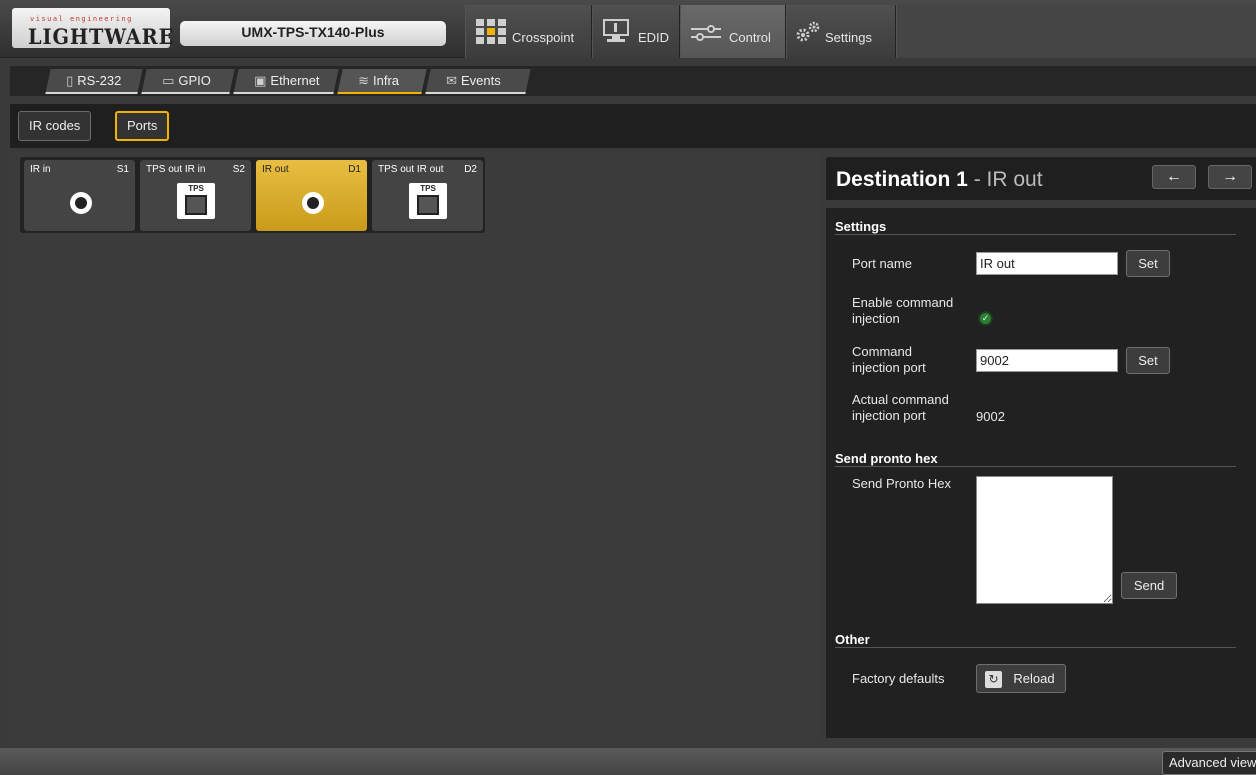 This screenshot has height=775, width=1256. Describe the element at coordinates (882, 351) in the screenshot. I see `label-line: Command` at that location.